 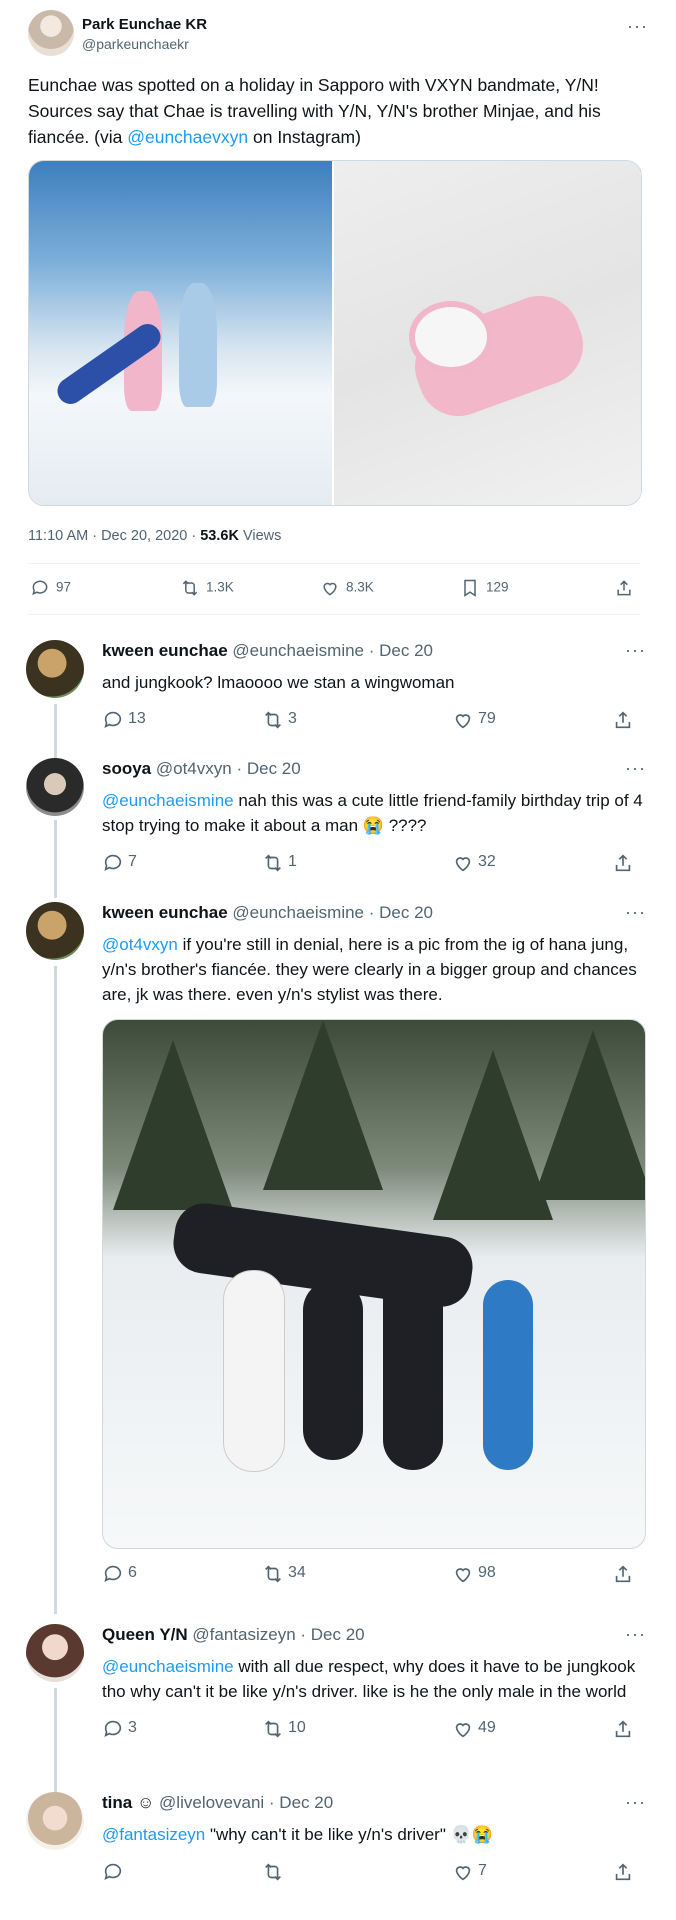 I want to click on author-handle: @fantasizeyn, so click(x=243, y=1634).